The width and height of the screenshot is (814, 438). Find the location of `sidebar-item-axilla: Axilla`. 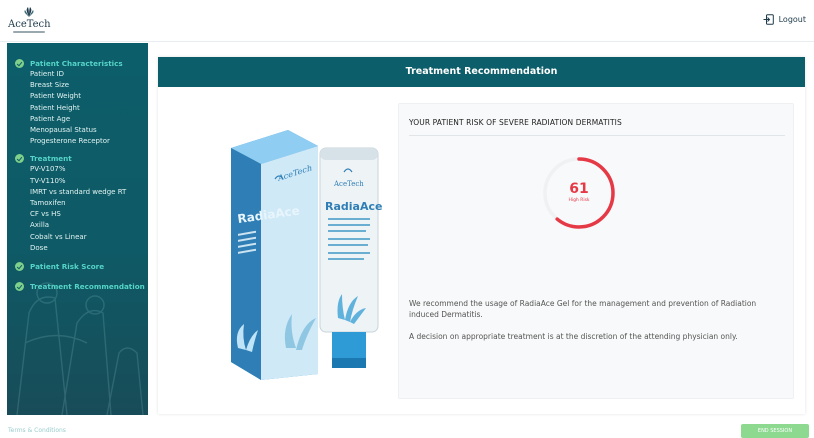

sidebar-item-axilla: Axilla is located at coordinates (89, 225).